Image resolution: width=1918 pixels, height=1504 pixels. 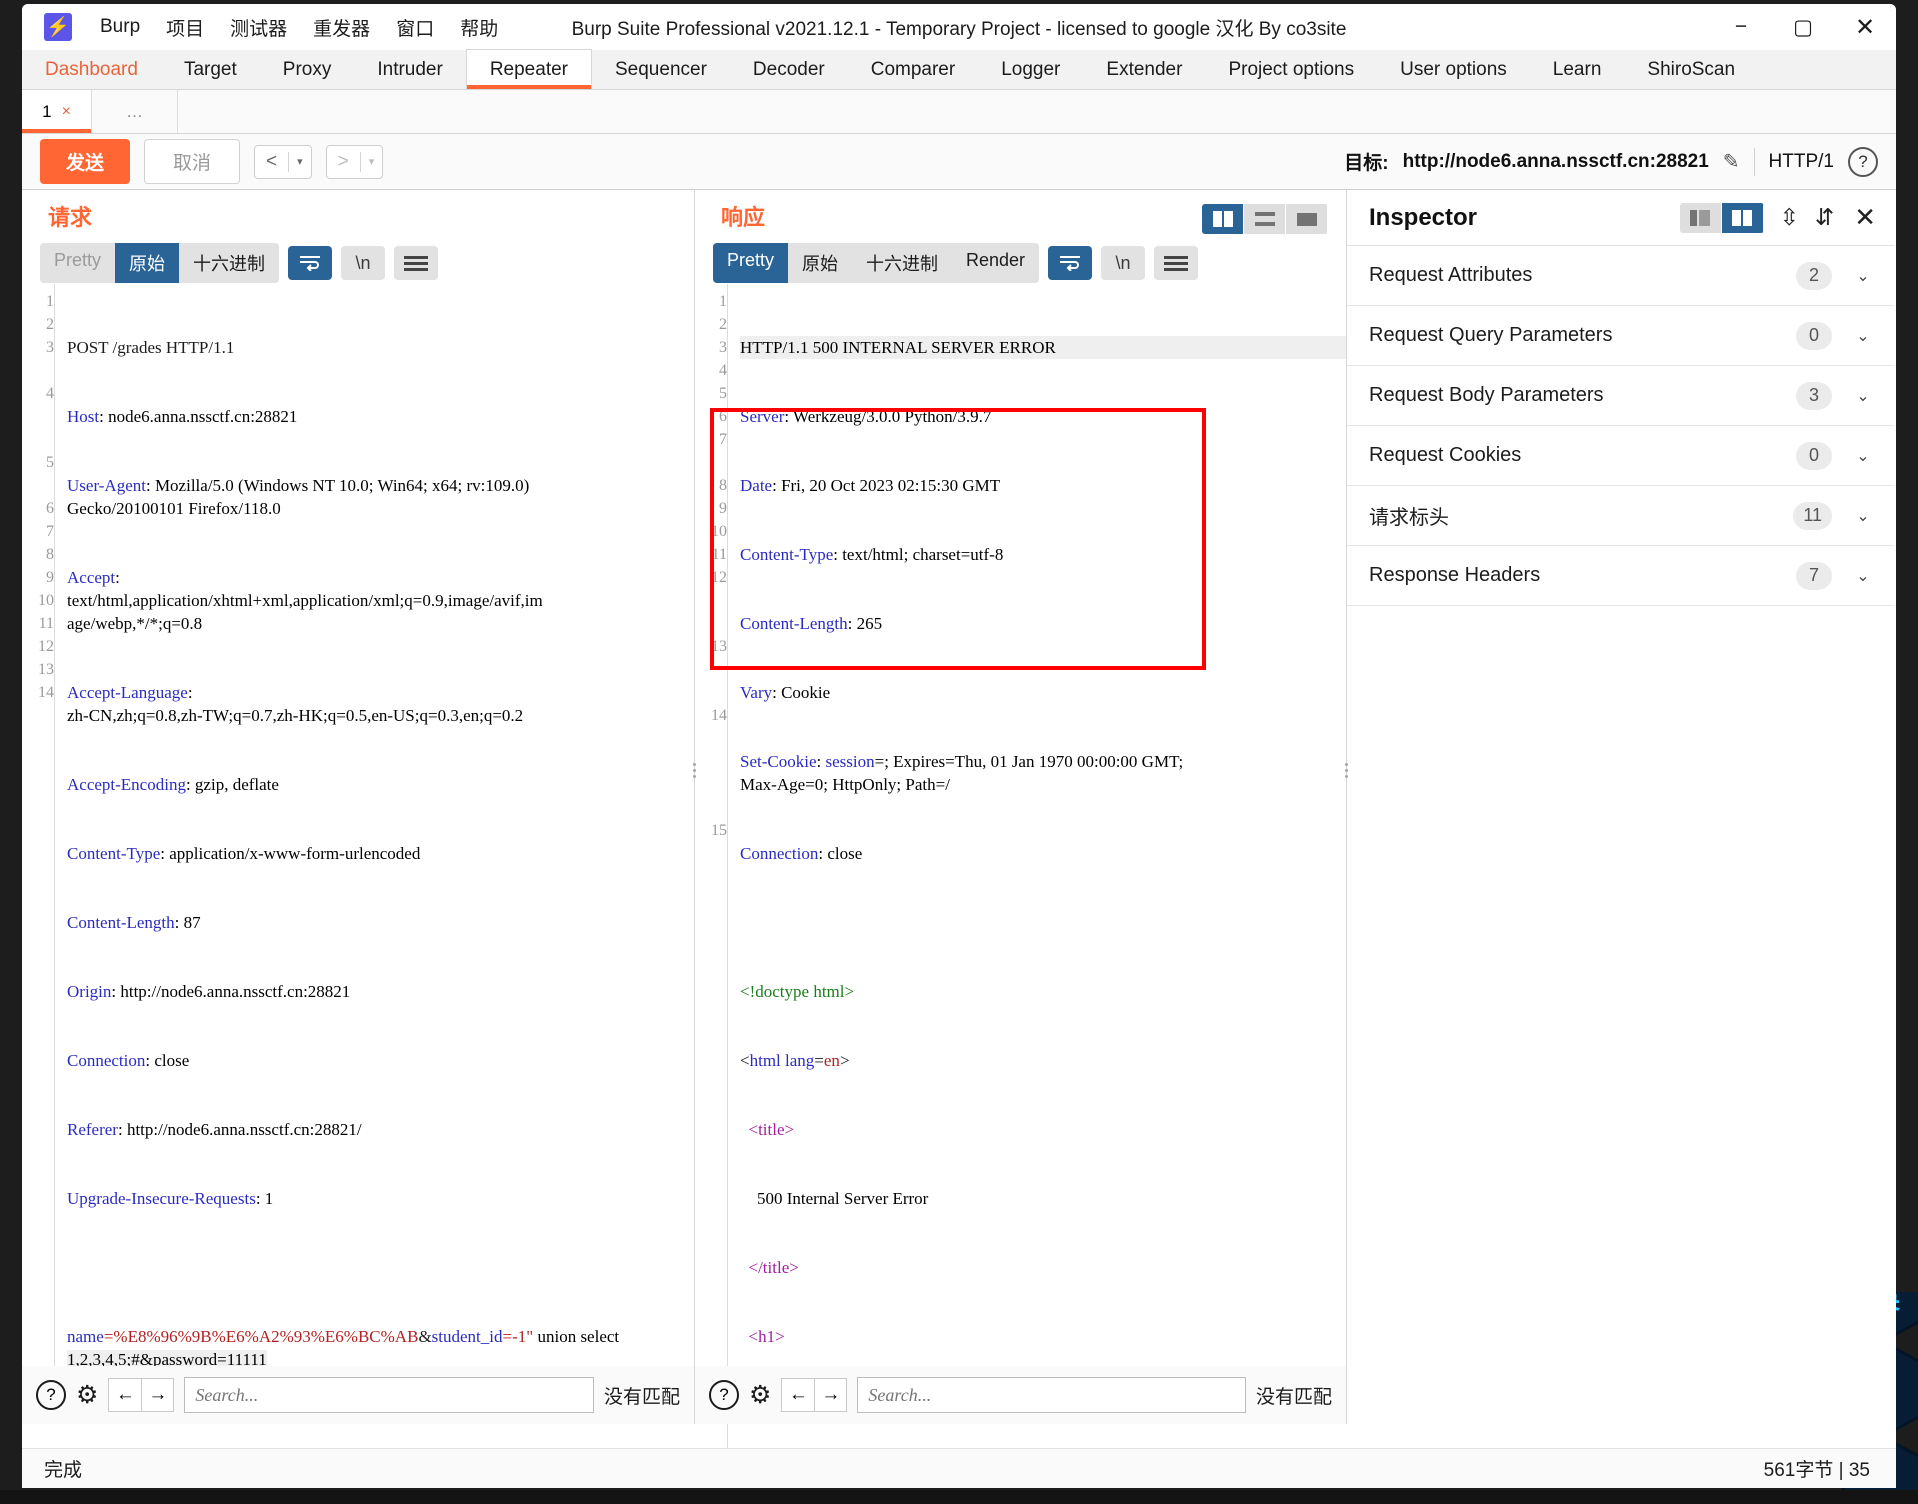 I want to click on tab-comparer: Comparer, so click(x=913, y=69).